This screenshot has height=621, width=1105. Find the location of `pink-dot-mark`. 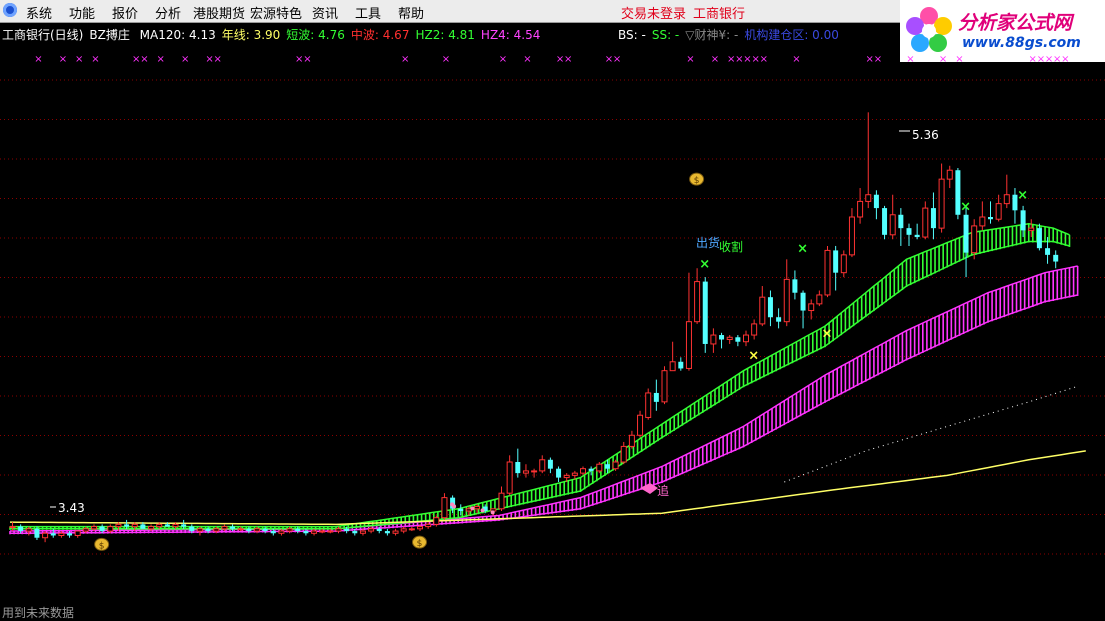

pink-dot-mark is located at coordinates (492, 512).